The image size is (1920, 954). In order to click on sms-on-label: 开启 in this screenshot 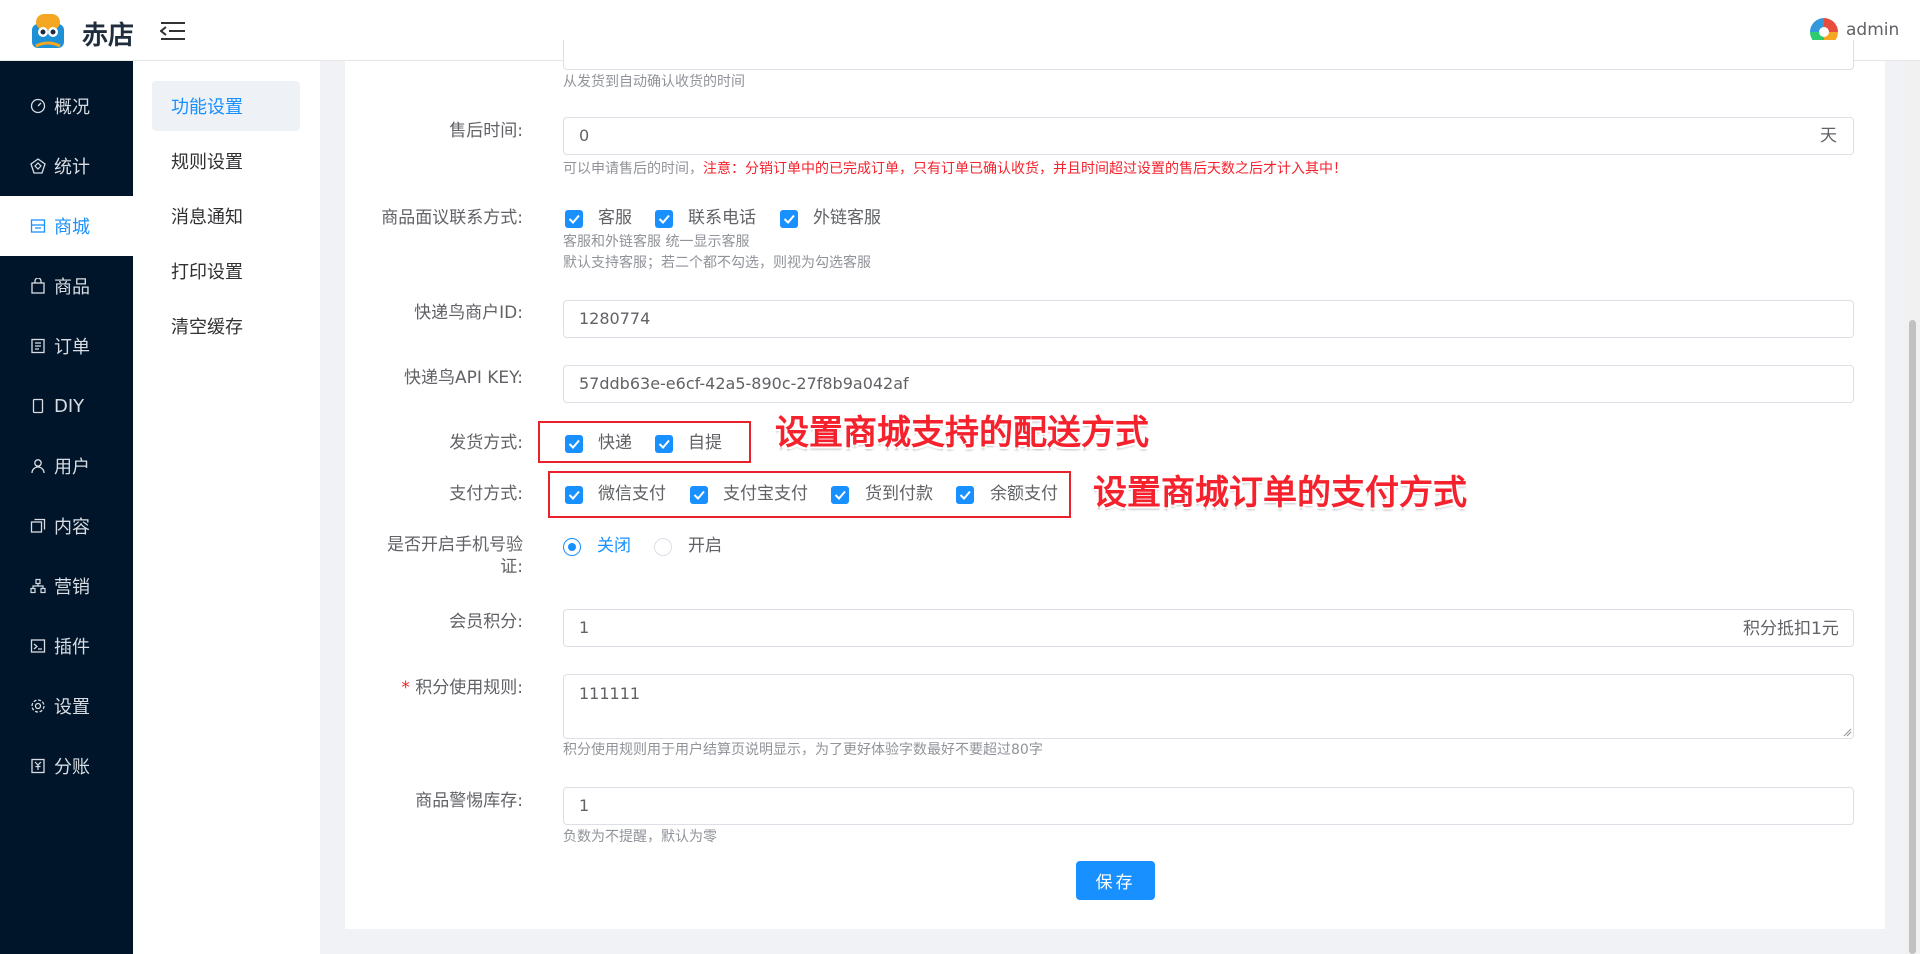, I will do `click(705, 546)`.